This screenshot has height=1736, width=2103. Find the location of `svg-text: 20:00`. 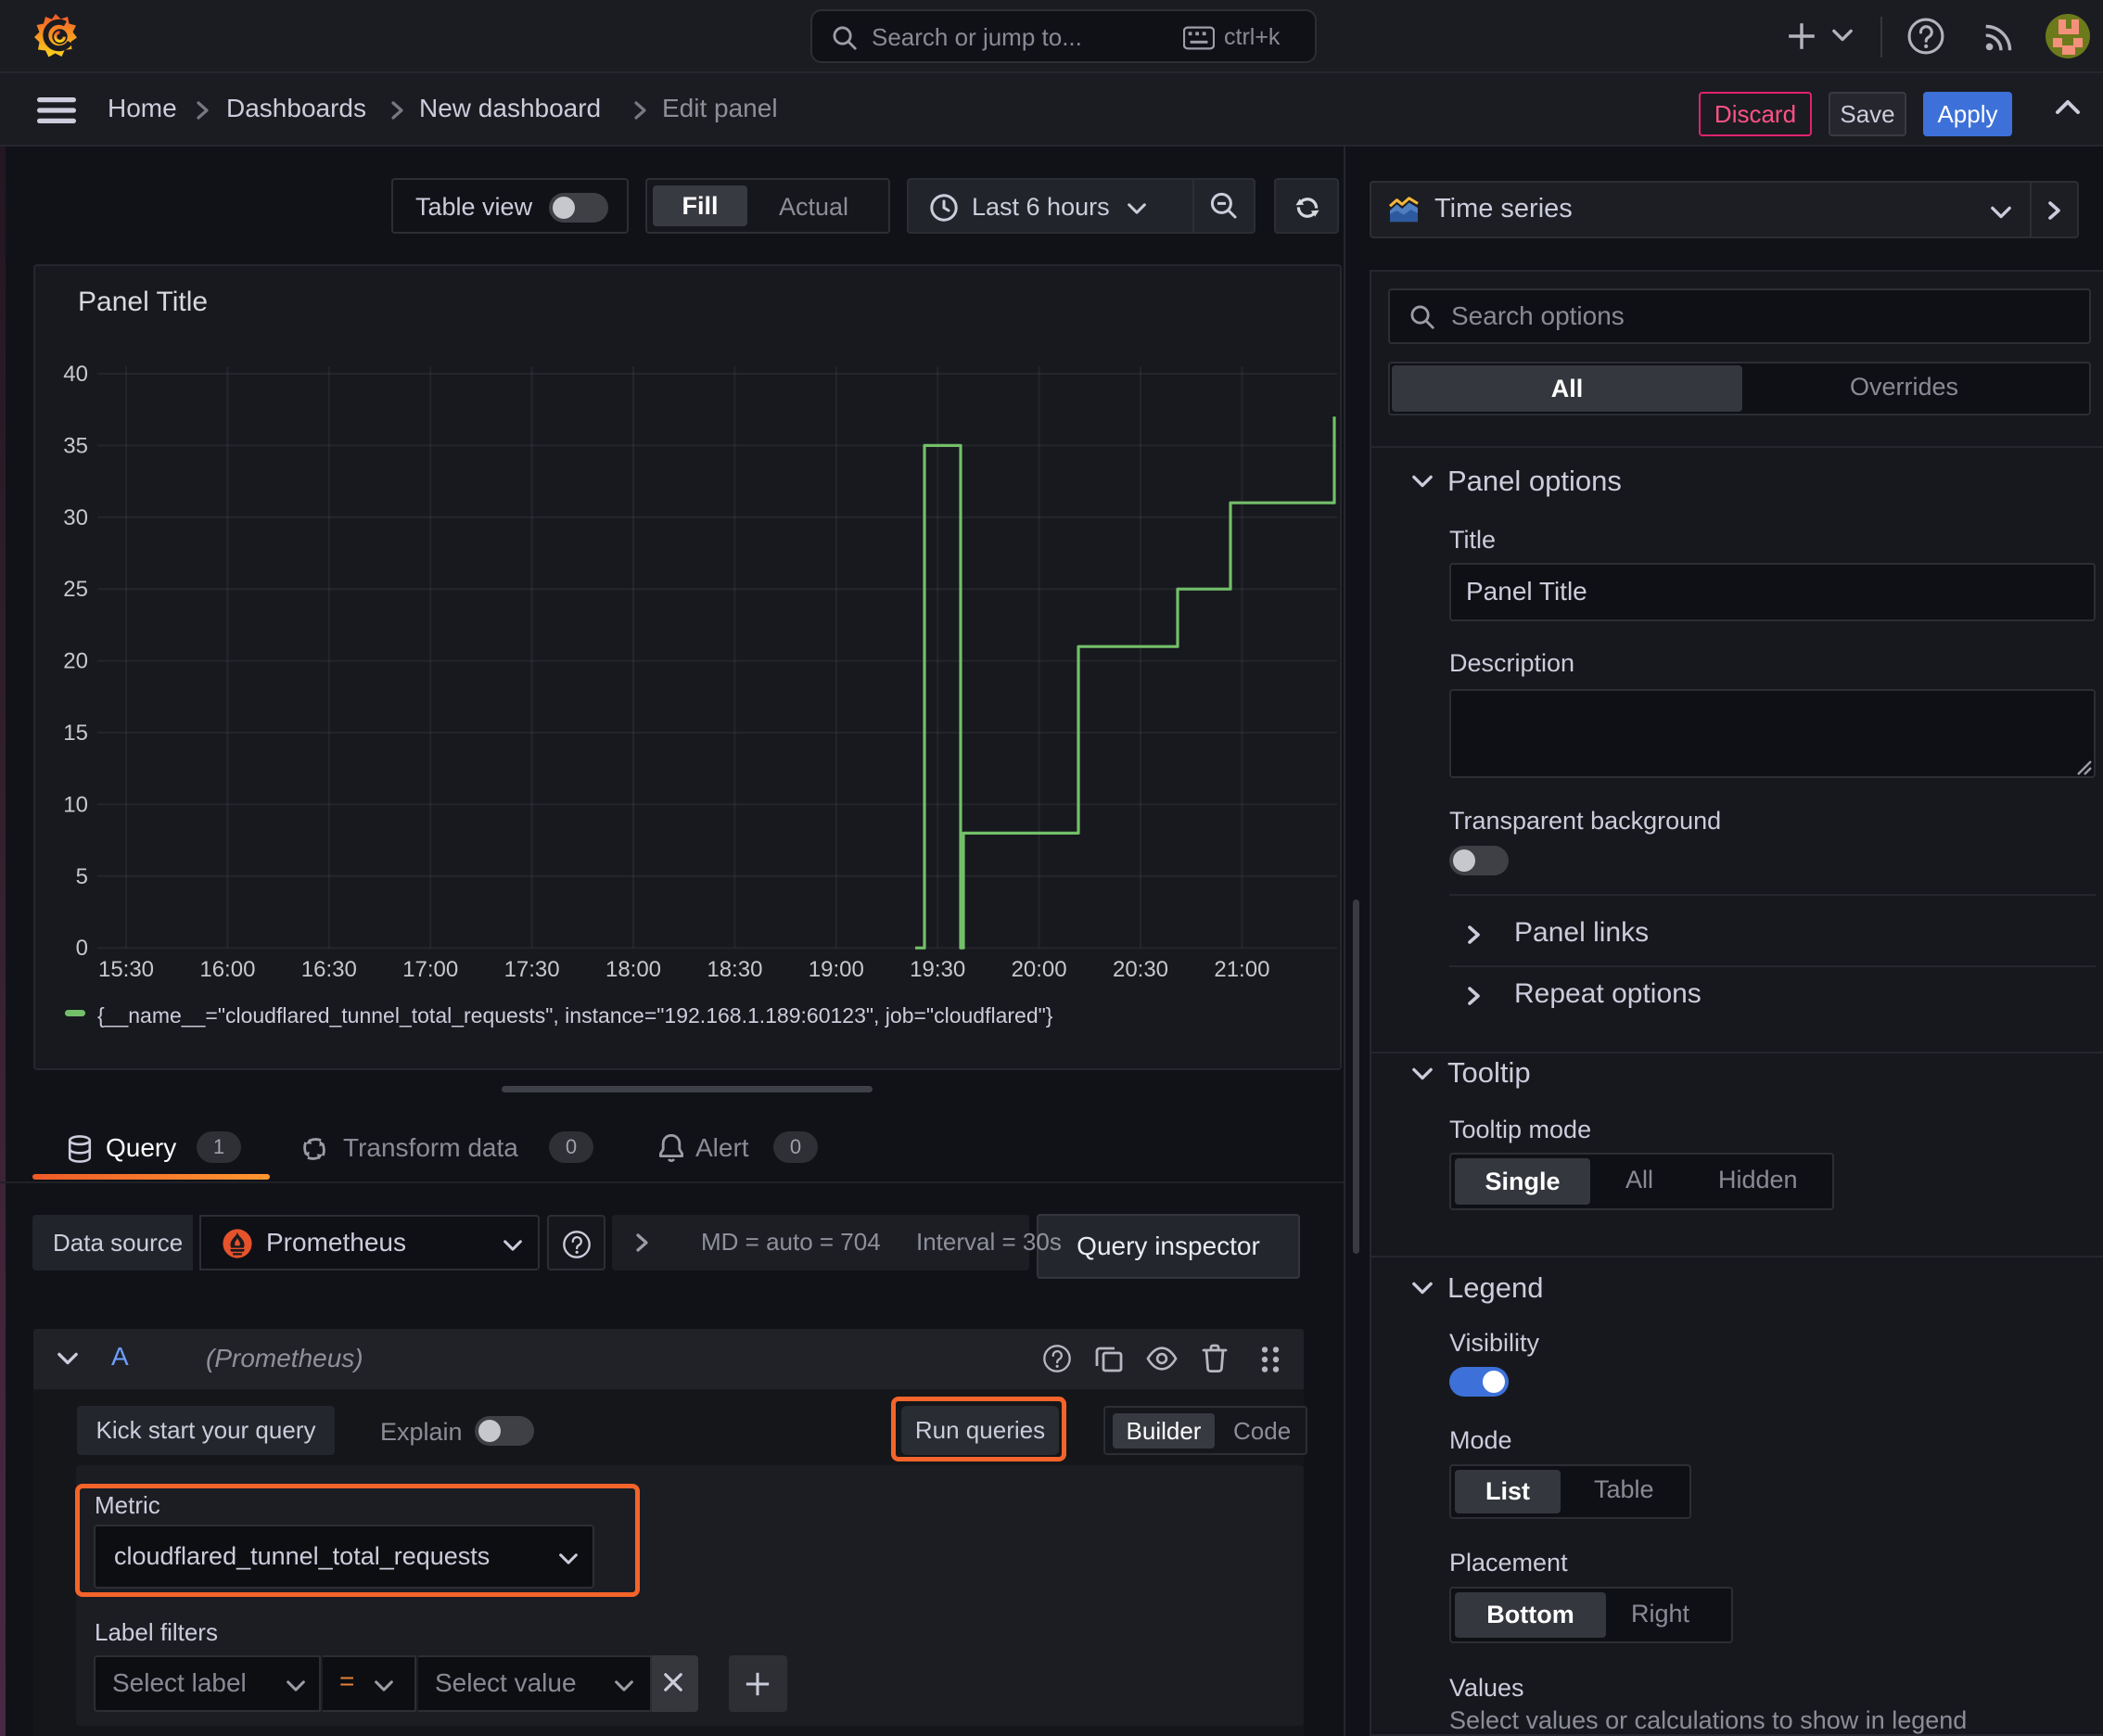

svg-text: 20:00 is located at coordinates (1039, 970).